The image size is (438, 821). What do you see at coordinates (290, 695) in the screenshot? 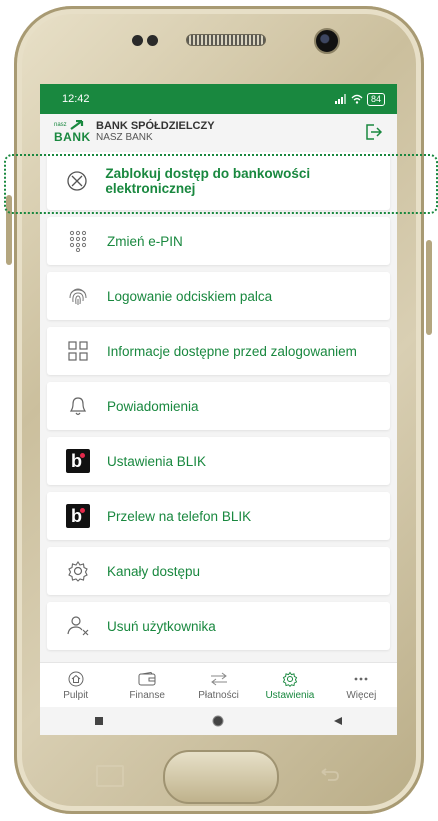
I see `nav-label: Ustawienia` at bounding box center [290, 695].